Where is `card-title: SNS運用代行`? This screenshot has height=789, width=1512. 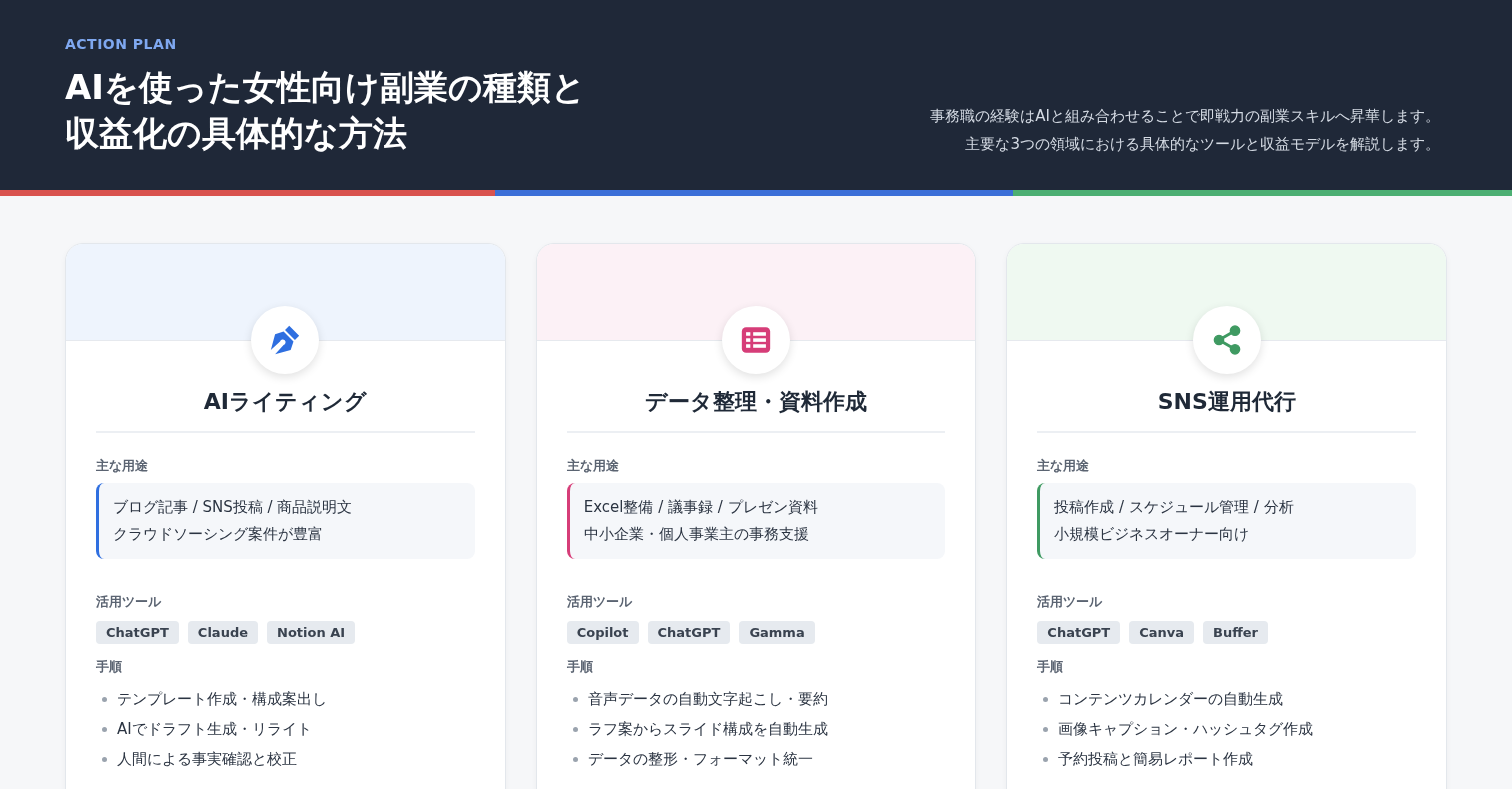 card-title: SNS運用代行 is located at coordinates (1226, 402).